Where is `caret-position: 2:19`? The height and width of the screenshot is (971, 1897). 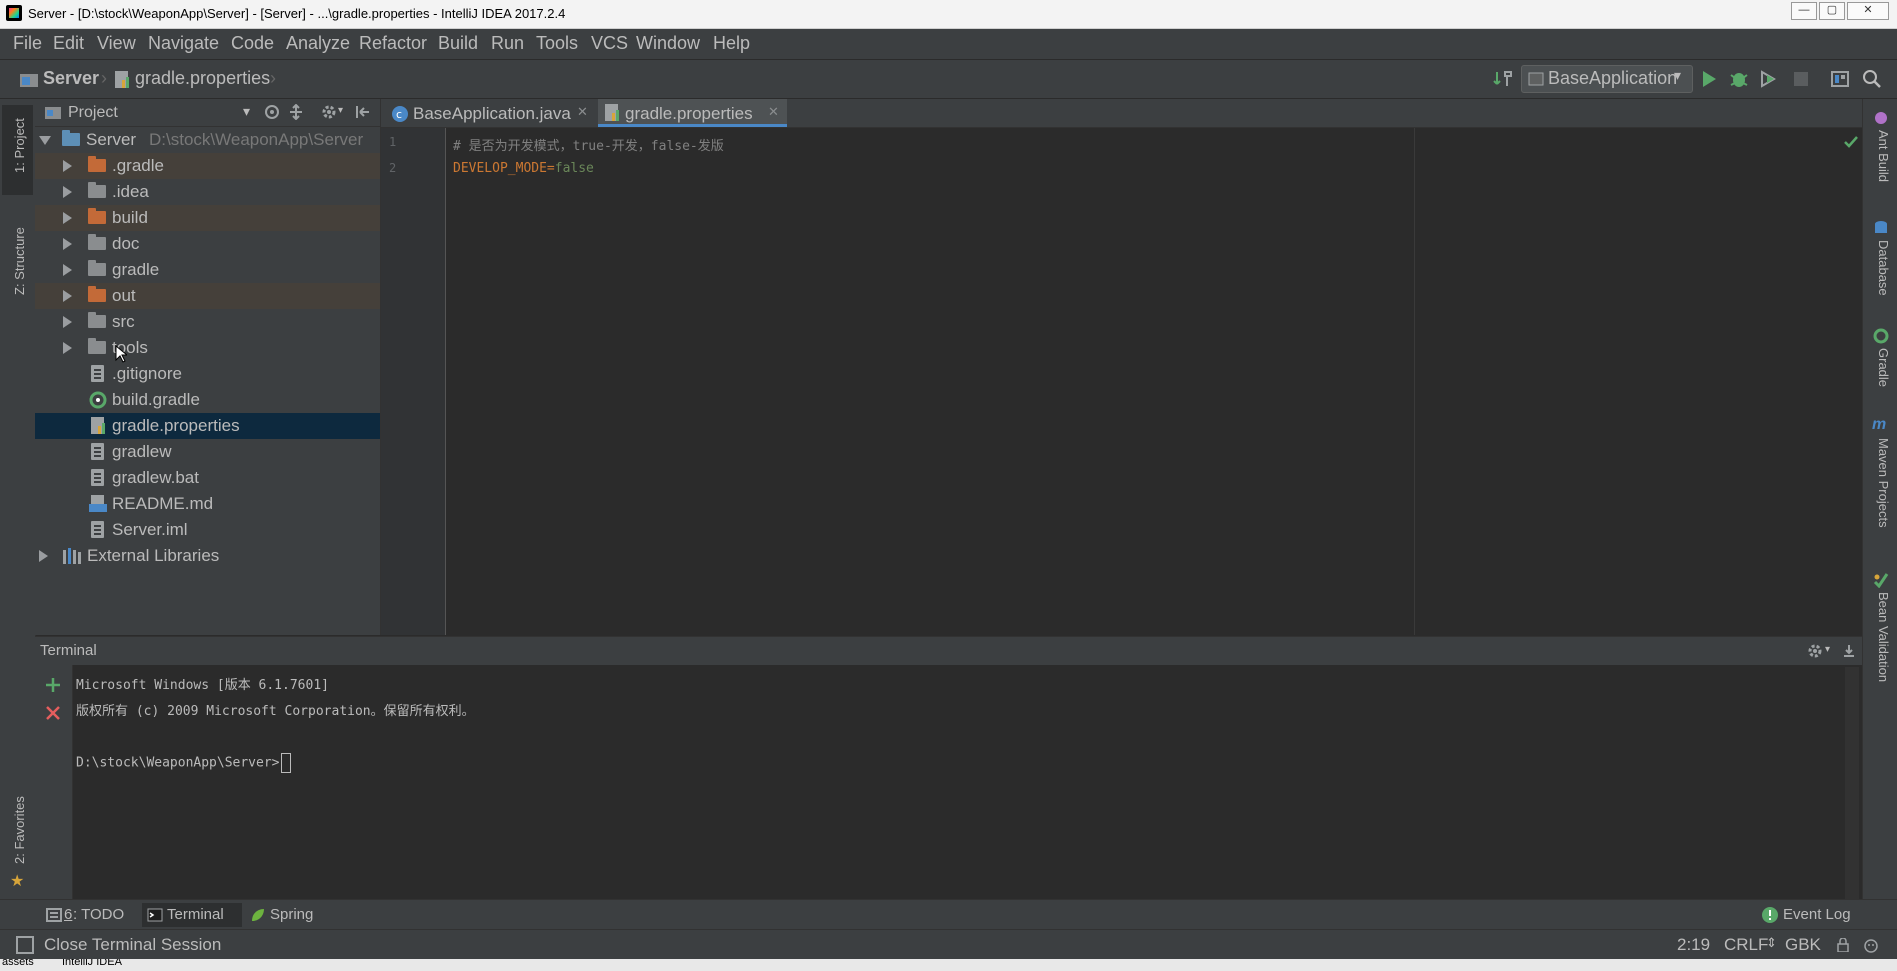
caret-position: 2:19 is located at coordinates (1693, 945).